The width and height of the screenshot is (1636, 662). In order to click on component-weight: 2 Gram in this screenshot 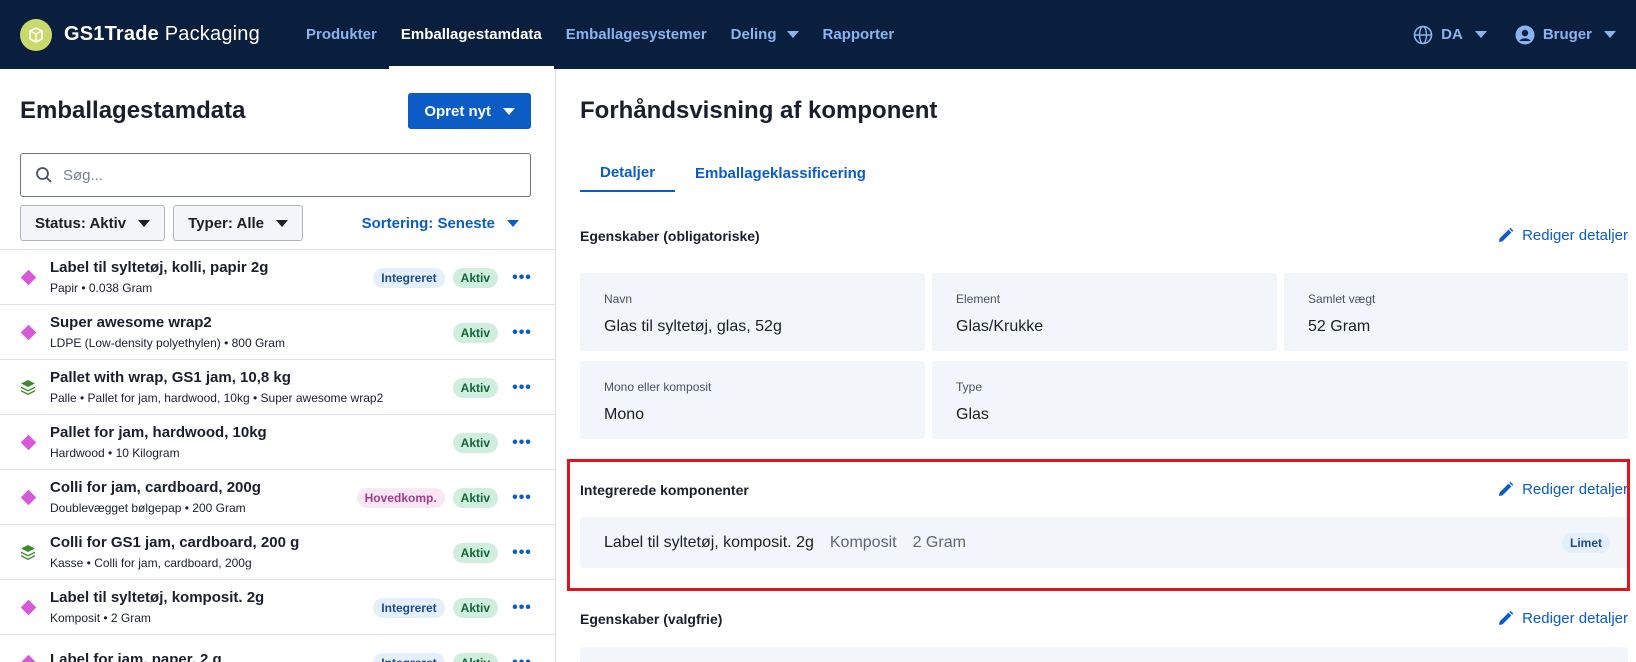, I will do `click(939, 542)`.